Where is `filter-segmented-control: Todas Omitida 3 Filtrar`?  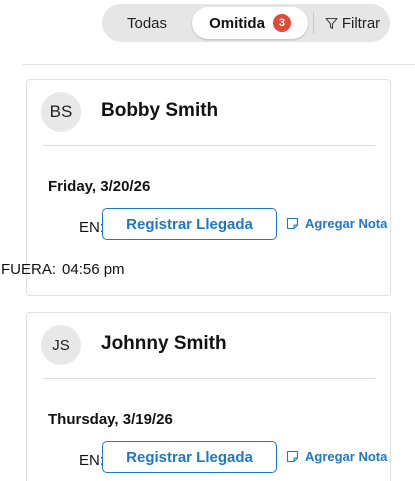 filter-segmented-control: Todas Omitida 3 Filtrar is located at coordinates (246, 23).